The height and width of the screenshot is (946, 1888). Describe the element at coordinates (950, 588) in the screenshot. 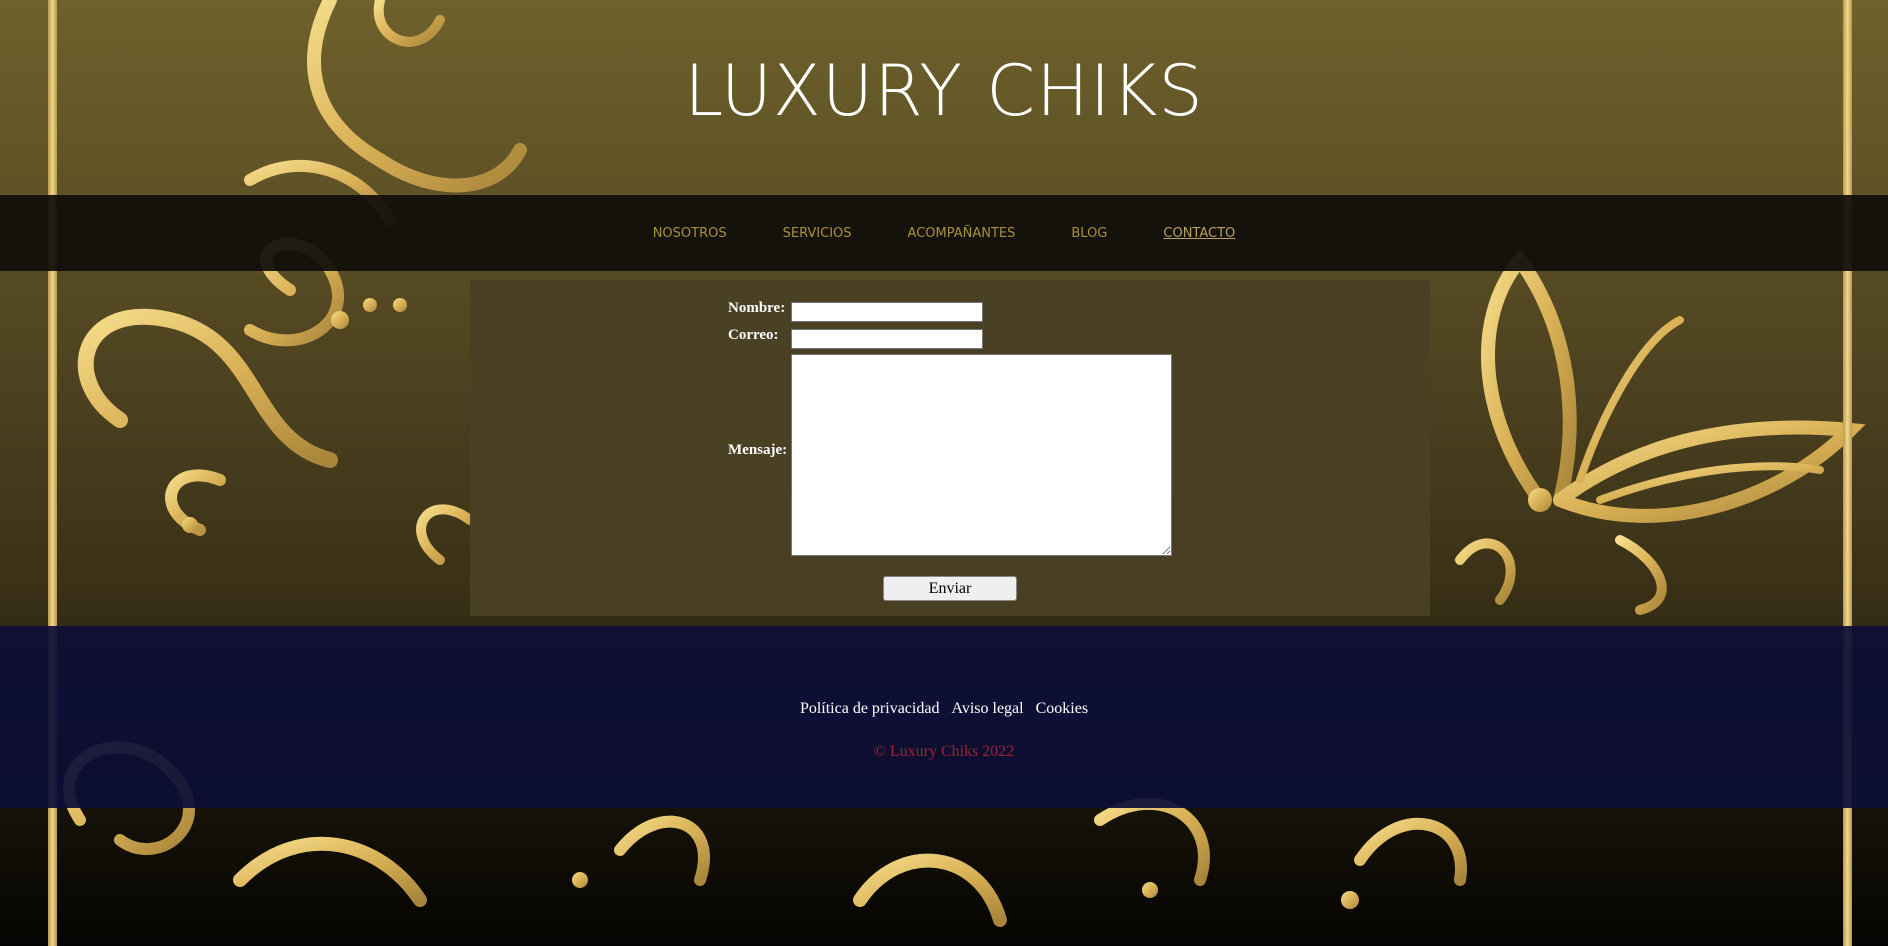

I see `submit-button: Enviar` at that location.